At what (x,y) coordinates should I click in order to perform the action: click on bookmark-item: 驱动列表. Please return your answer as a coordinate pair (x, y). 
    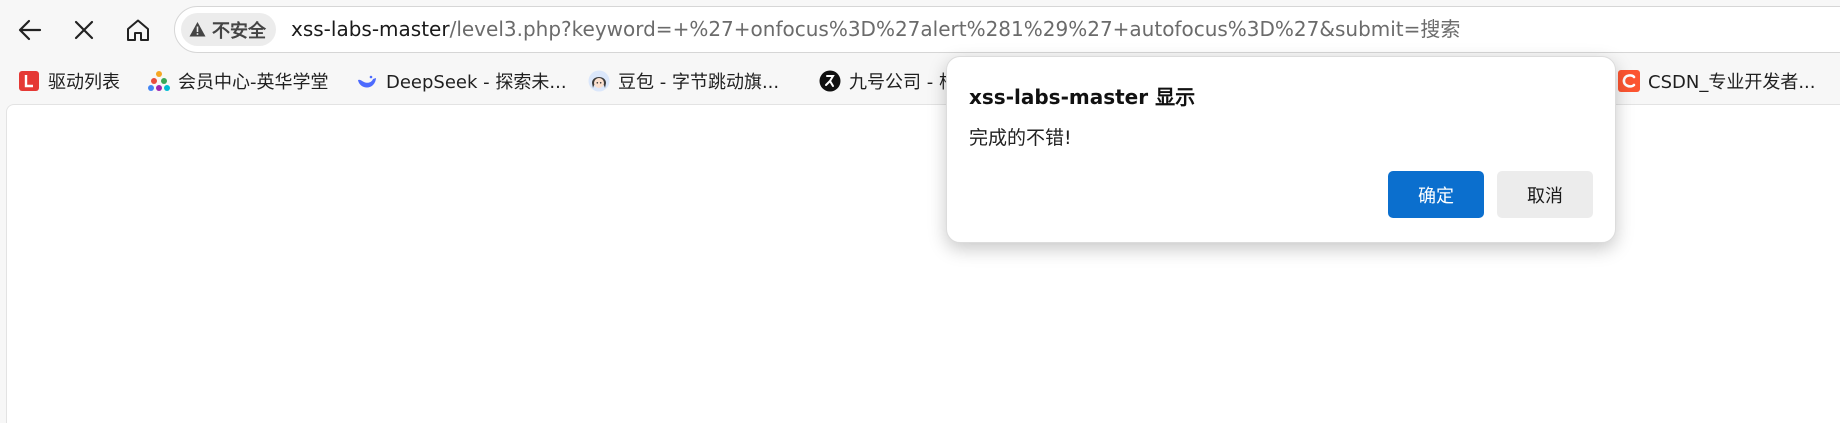
    Looking at the image, I should click on (69, 81).